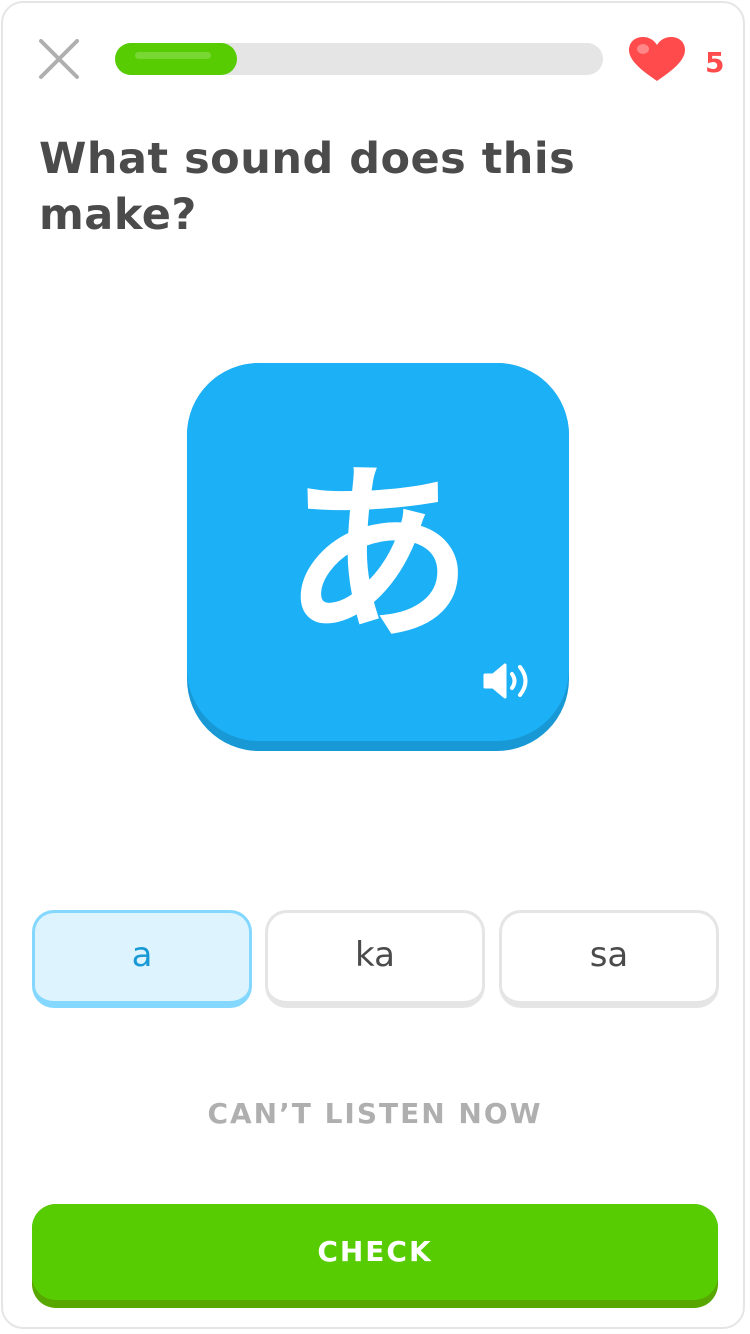  Describe the element at coordinates (359, 59) in the screenshot. I see `lesson-progress-bar` at that location.